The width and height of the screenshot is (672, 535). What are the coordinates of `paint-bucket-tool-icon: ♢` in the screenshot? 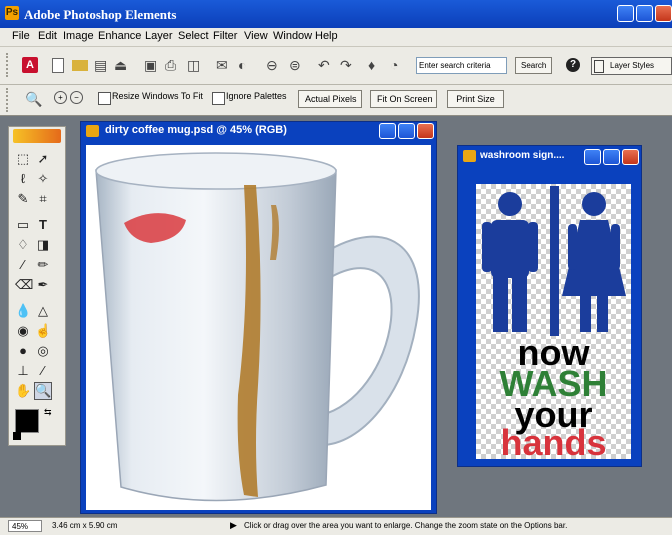 It's located at (23, 245).